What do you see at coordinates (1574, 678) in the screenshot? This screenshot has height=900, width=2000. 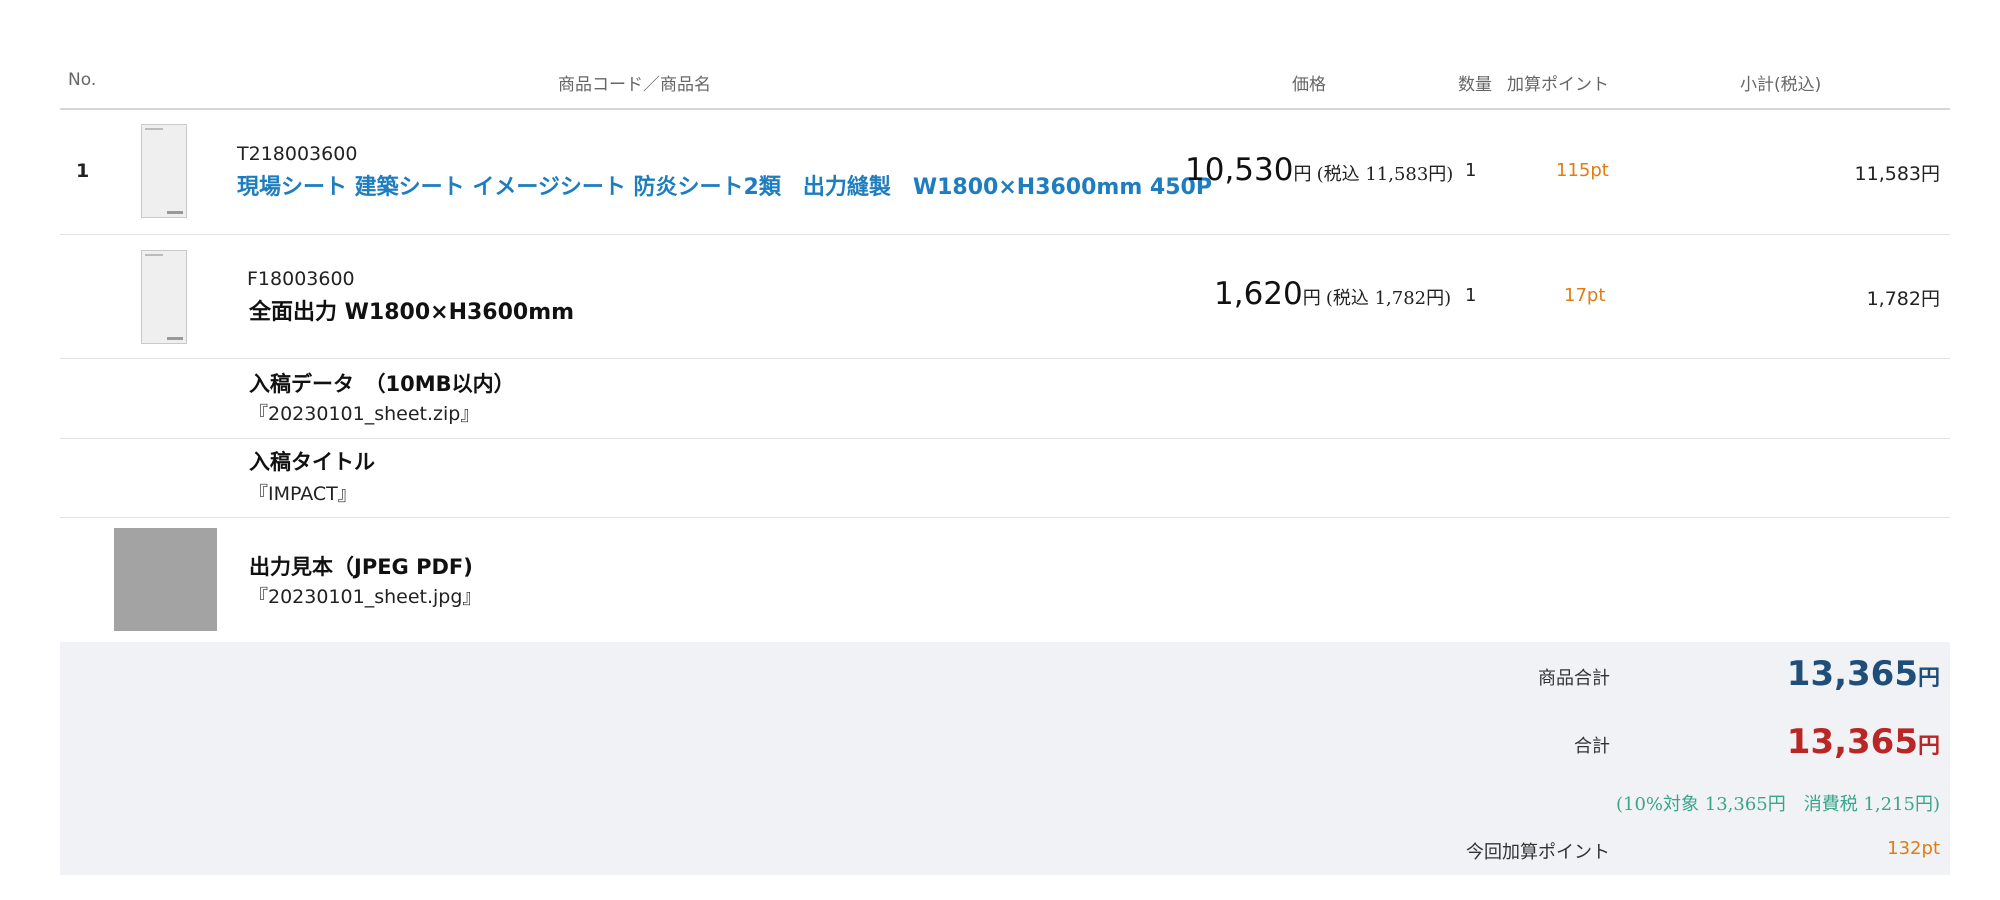 I see `goods-total-label: 商品合計` at bounding box center [1574, 678].